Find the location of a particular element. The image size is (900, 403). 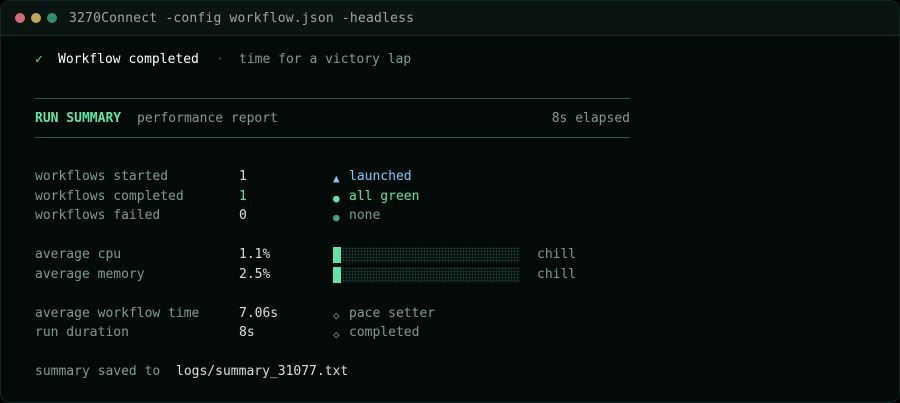

row-label: workflows failed is located at coordinates (98, 215).